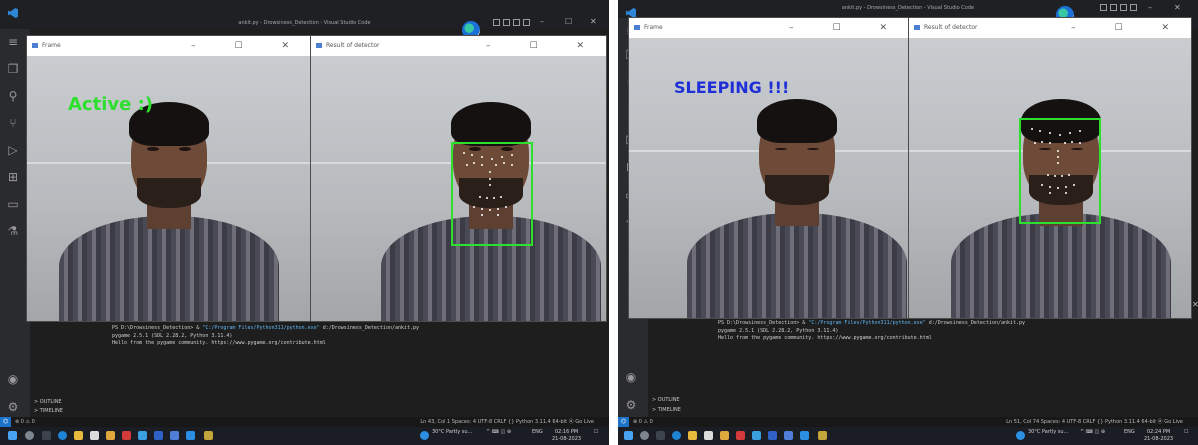 The image size is (1198, 445). I want to click on source-control-icon: ⑂, so click(13, 123).